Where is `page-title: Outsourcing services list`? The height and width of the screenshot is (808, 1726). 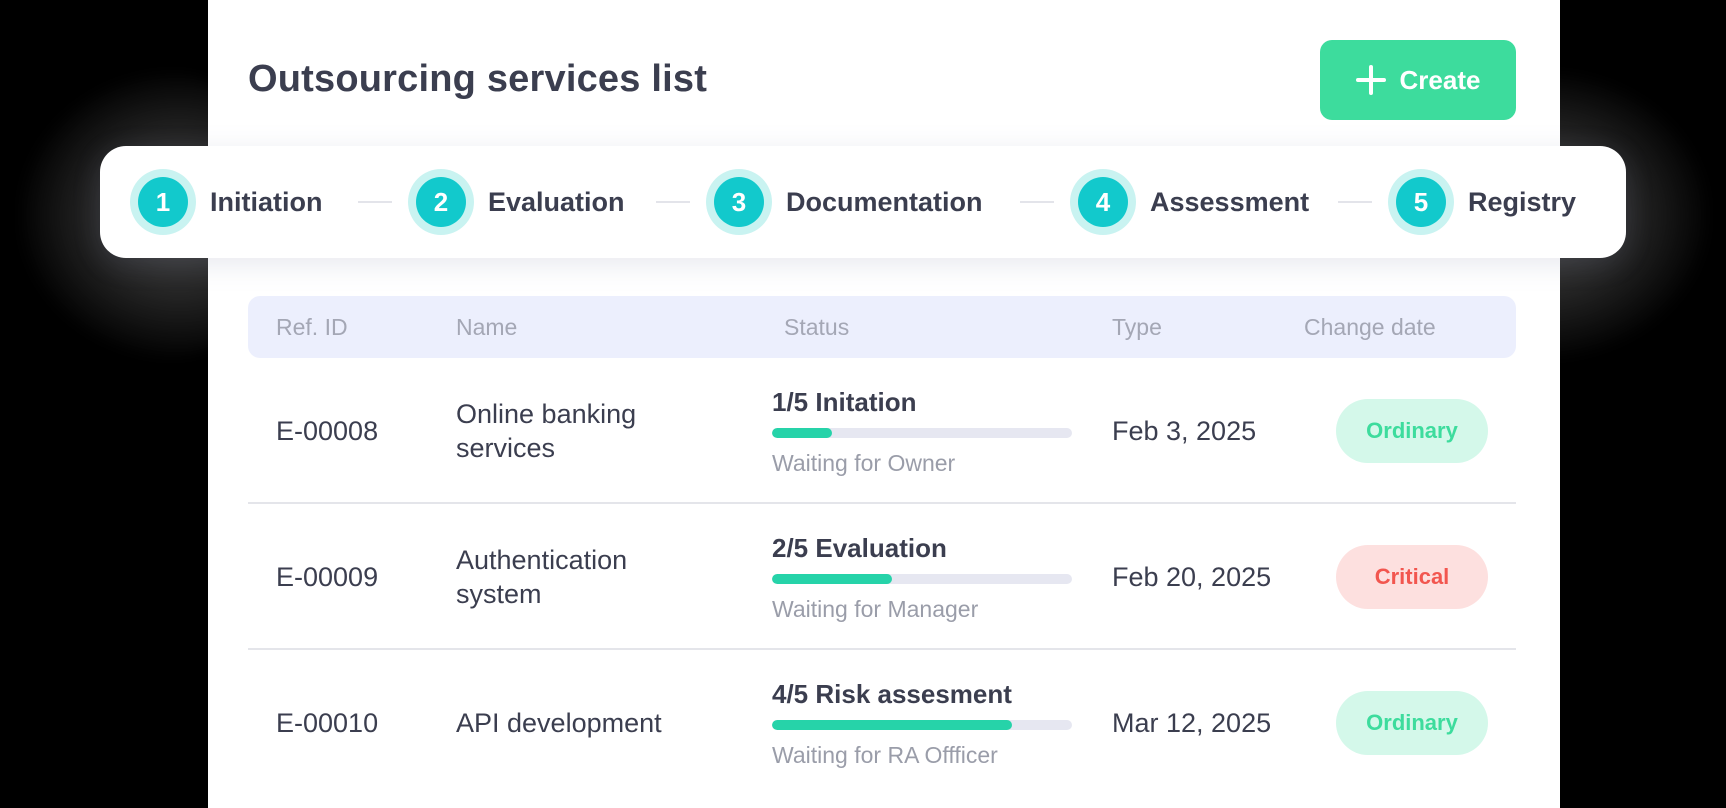
page-title: Outsourcing services list is located at coordinates (478, 79).